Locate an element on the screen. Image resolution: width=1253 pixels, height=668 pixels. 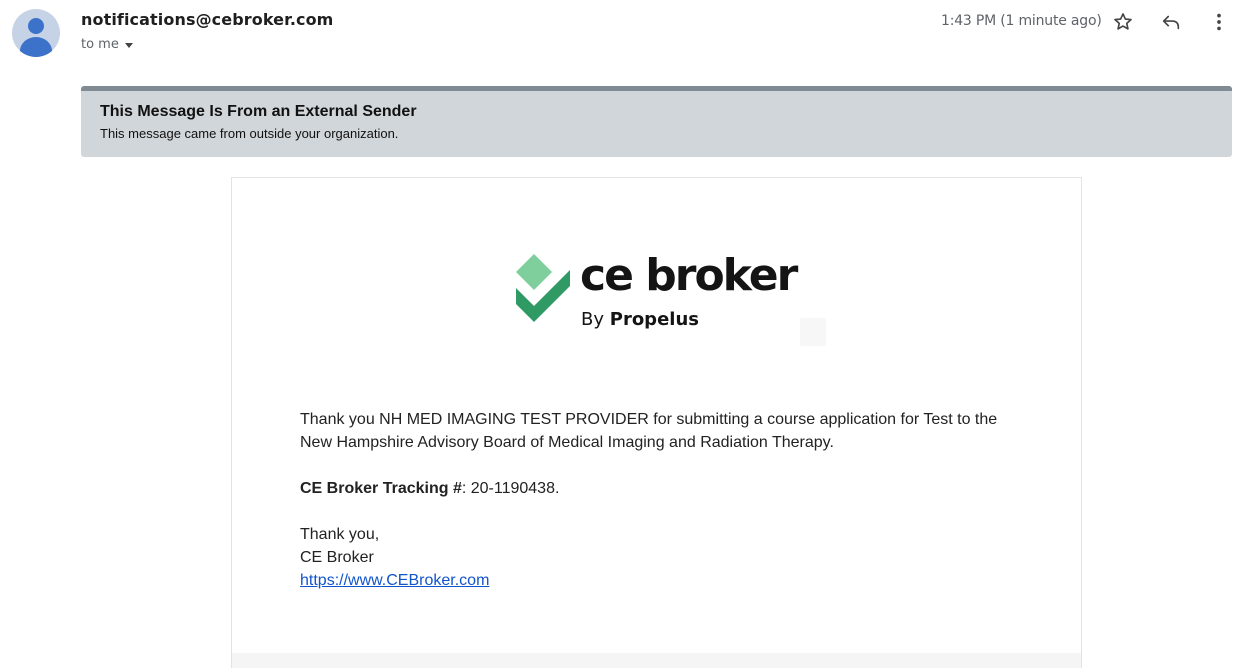
tracking-value: : 20-1190438. is located at coordinates (510, 488).